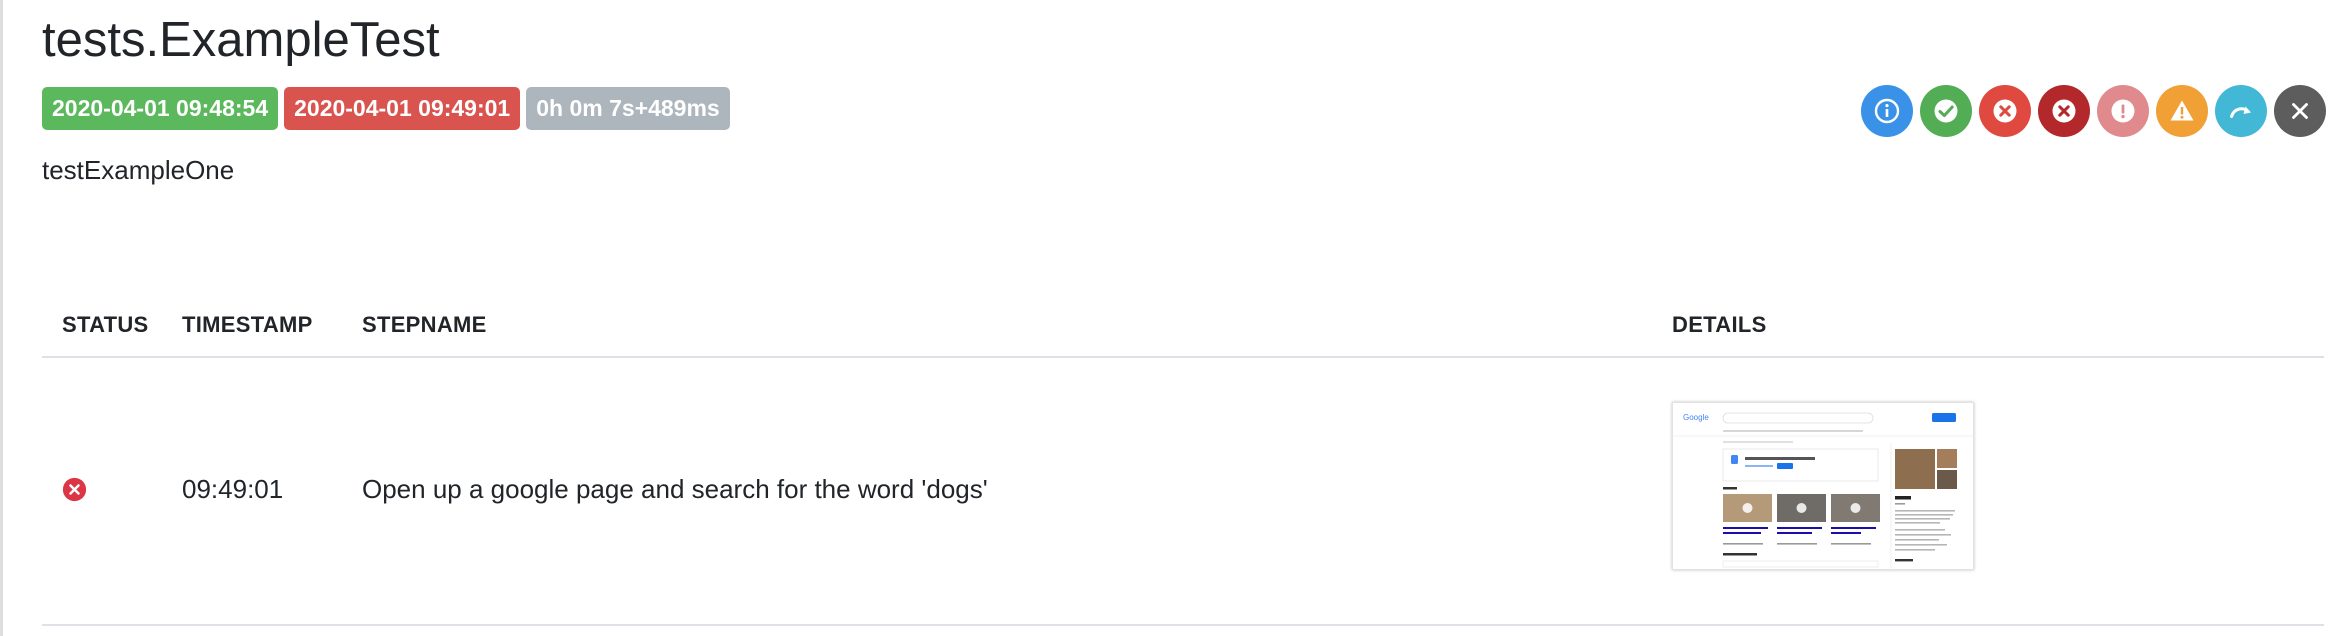 The width and height of the screenshot is (2350, 636). I want to click on column-header-timestamp: TIMESTAMP, so click(247, 324).